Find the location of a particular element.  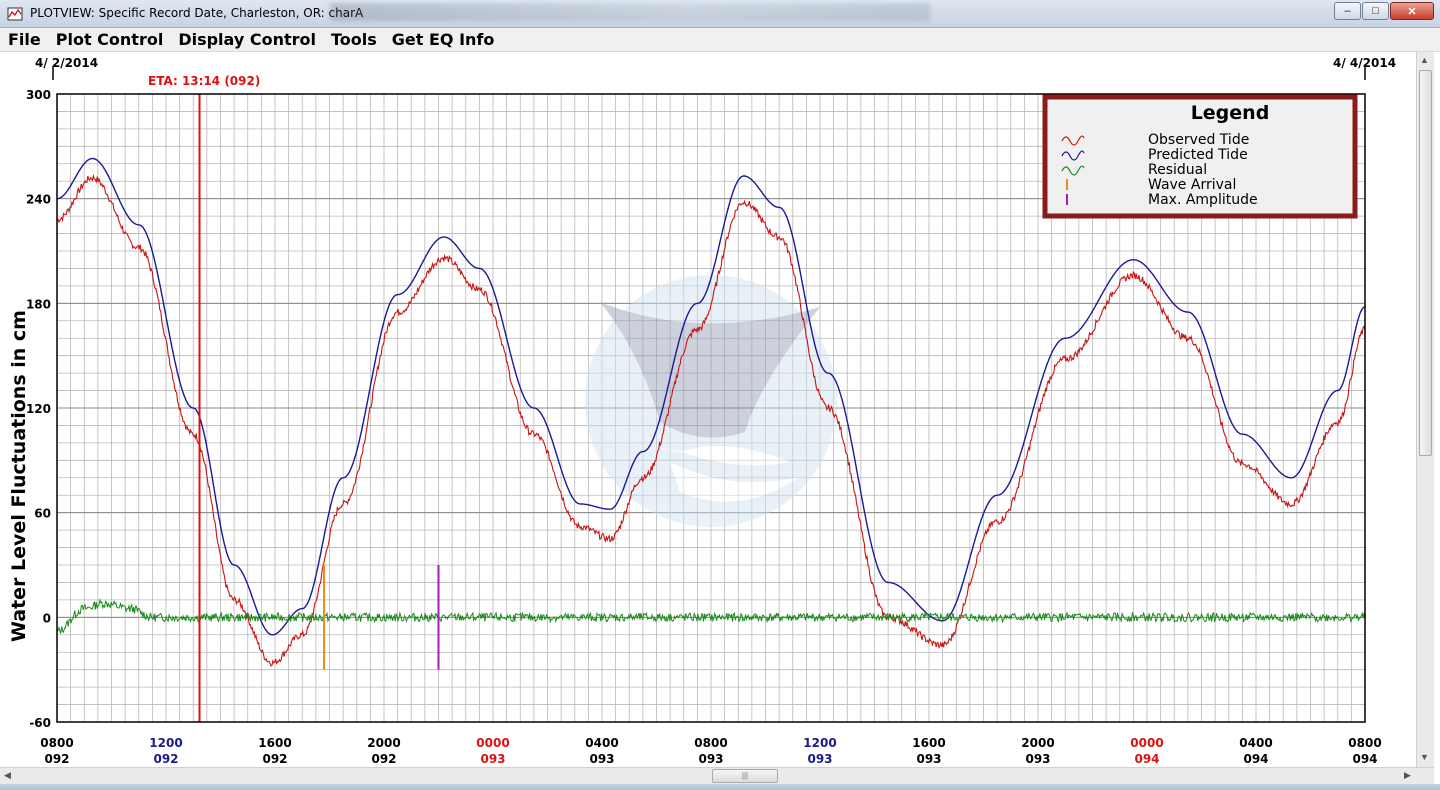

scroll-right-icon: ▶ is located at coordinates (1407, 775).